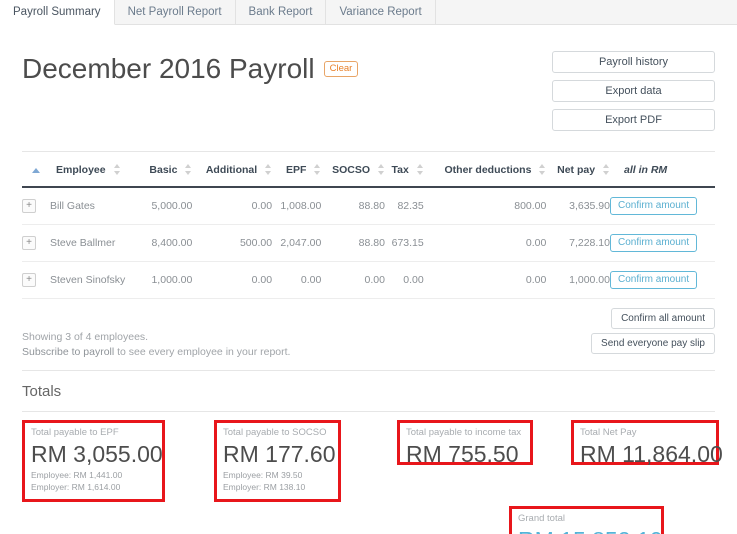 This screenshot has height=534, width=737. I want to click on subscribe-link: Subscribe to payroll, so click(68, 352).